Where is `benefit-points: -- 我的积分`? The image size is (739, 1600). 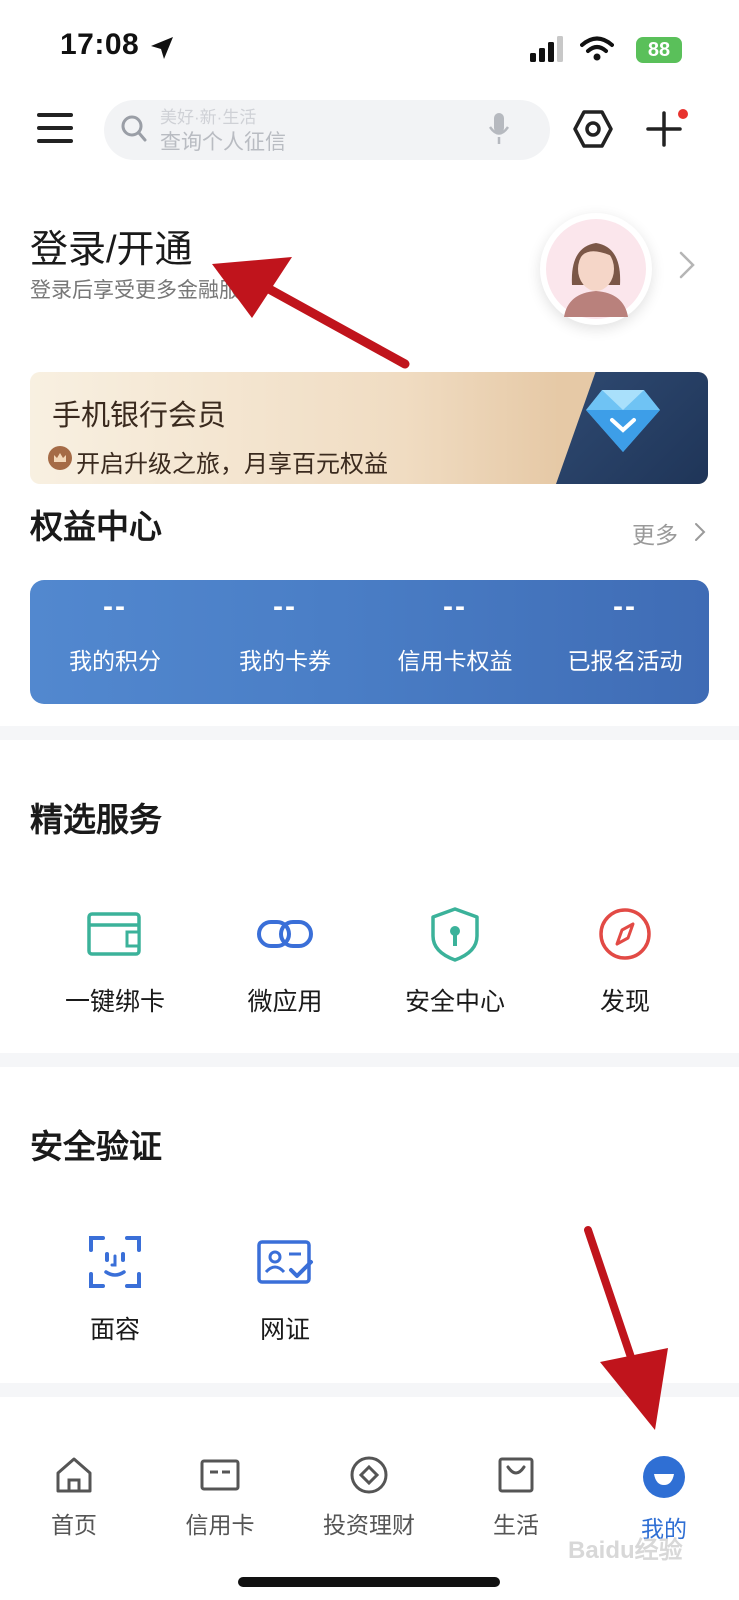 benefit-points: -- 我的积分 is located at coordinates (115, 633).